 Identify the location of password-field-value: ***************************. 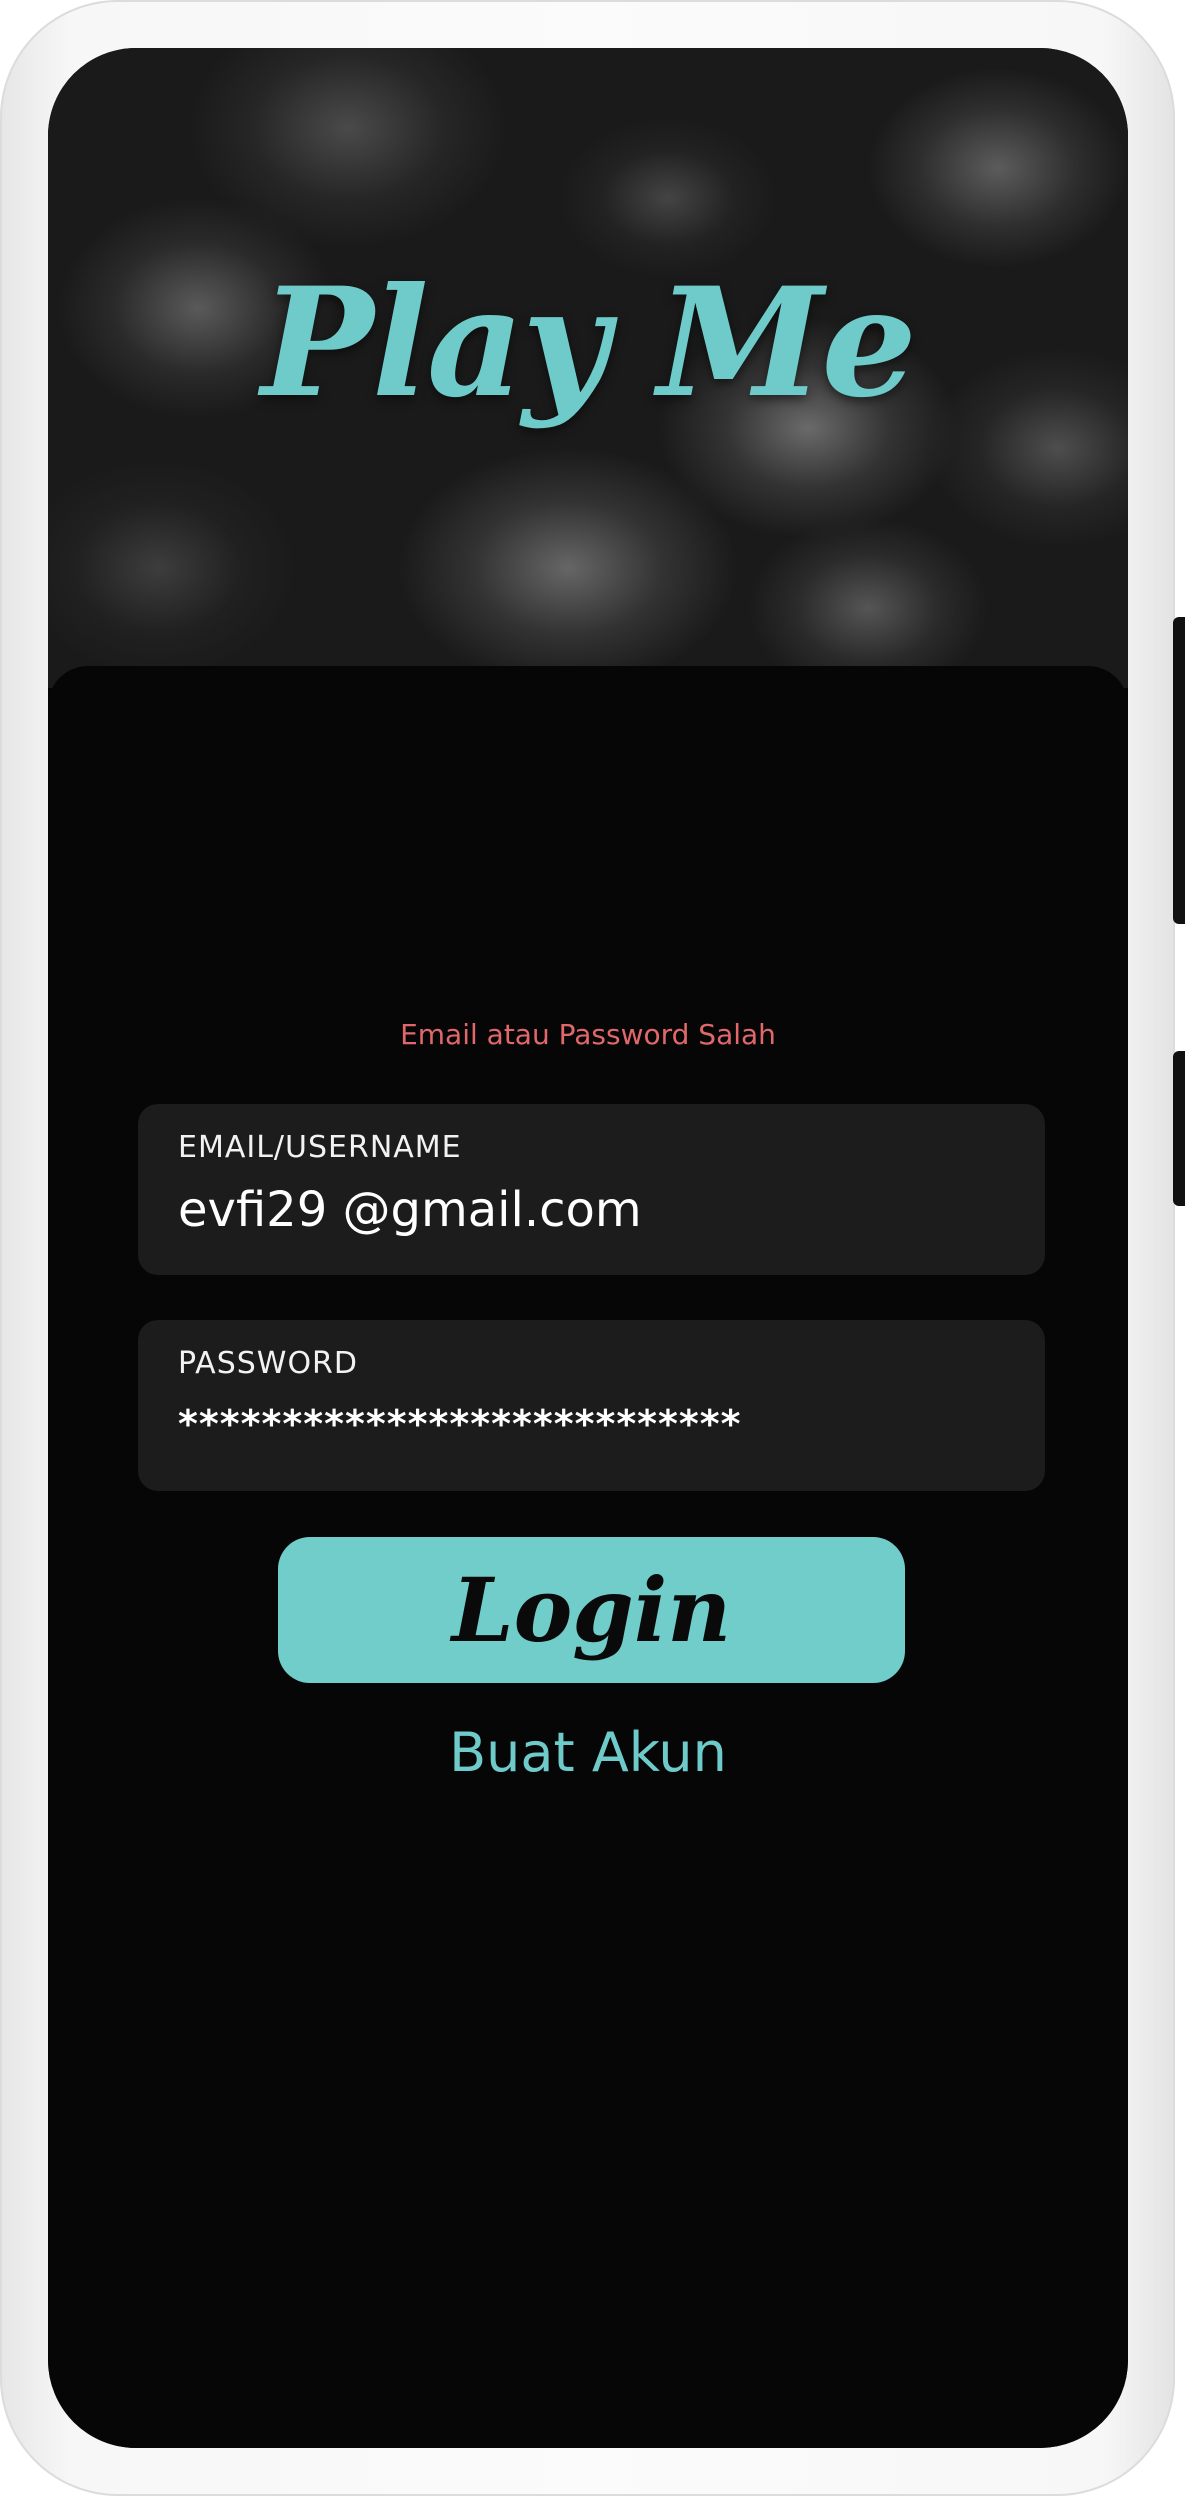
(460, 1424).